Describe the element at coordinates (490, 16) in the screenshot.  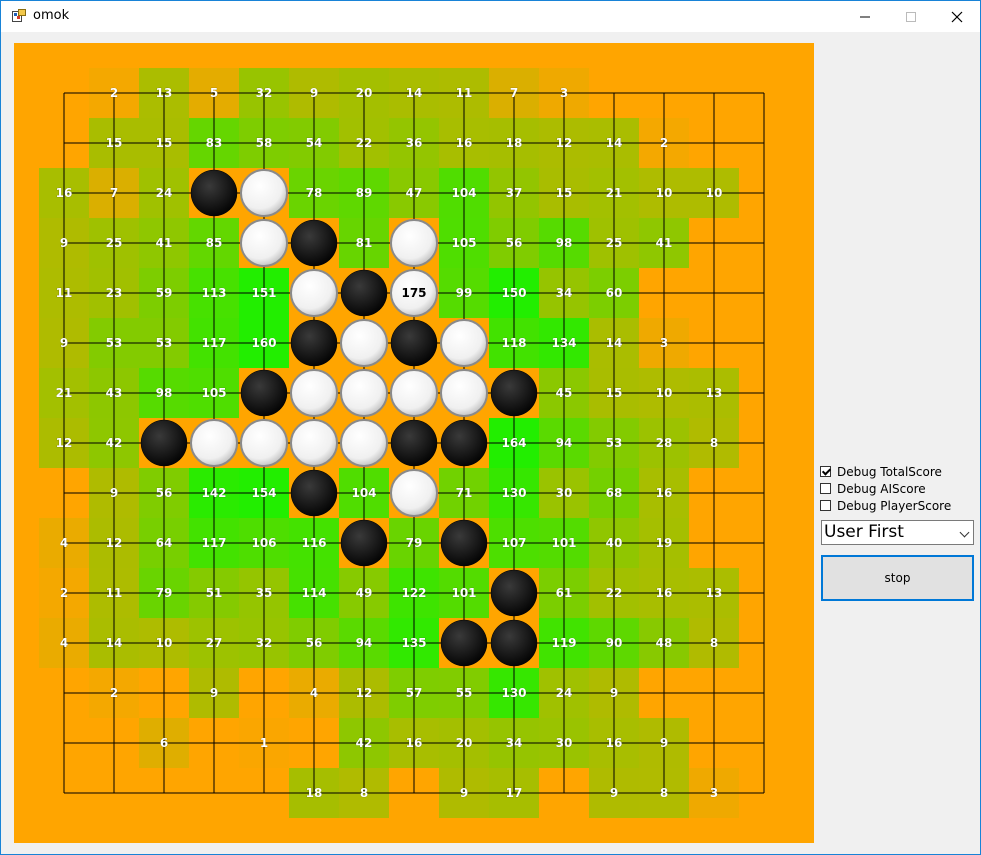
I see `title-bar: omok` at that location.